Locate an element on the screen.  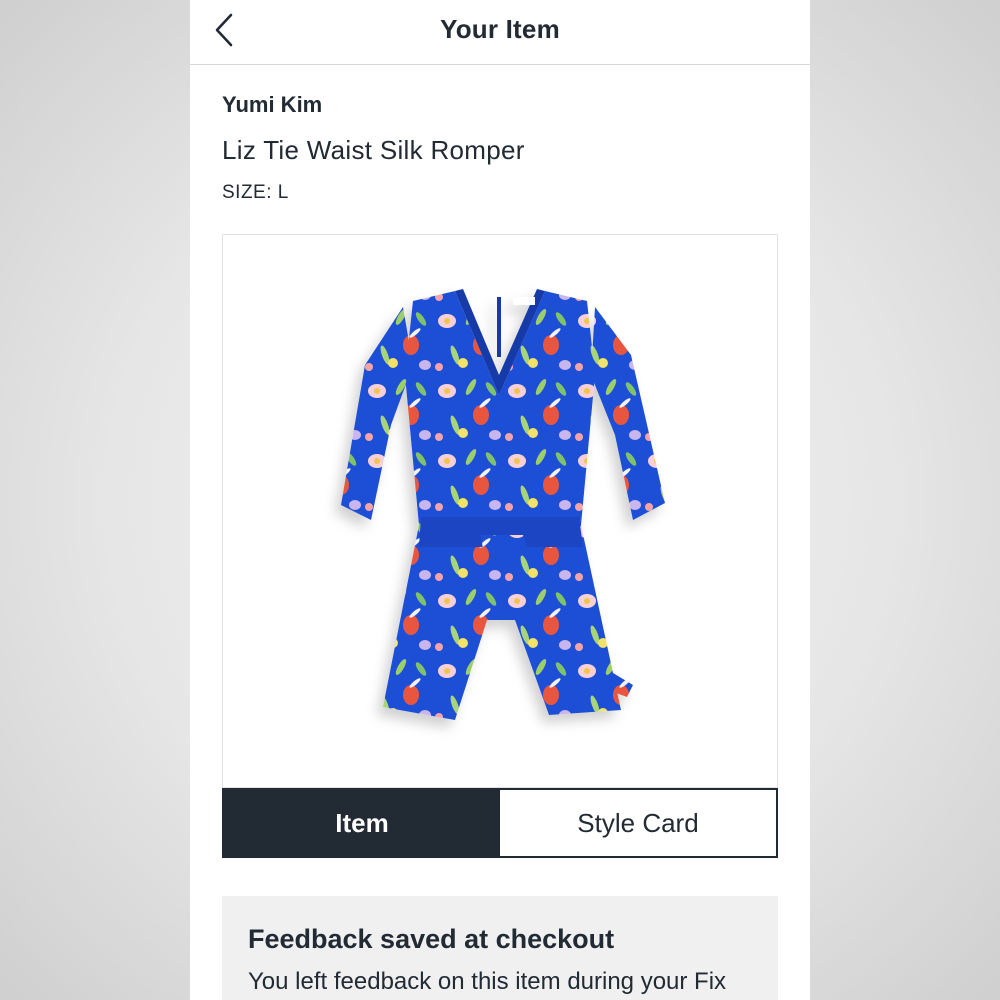
tab-style-card: Style Card is located at coordinates (638, 823).